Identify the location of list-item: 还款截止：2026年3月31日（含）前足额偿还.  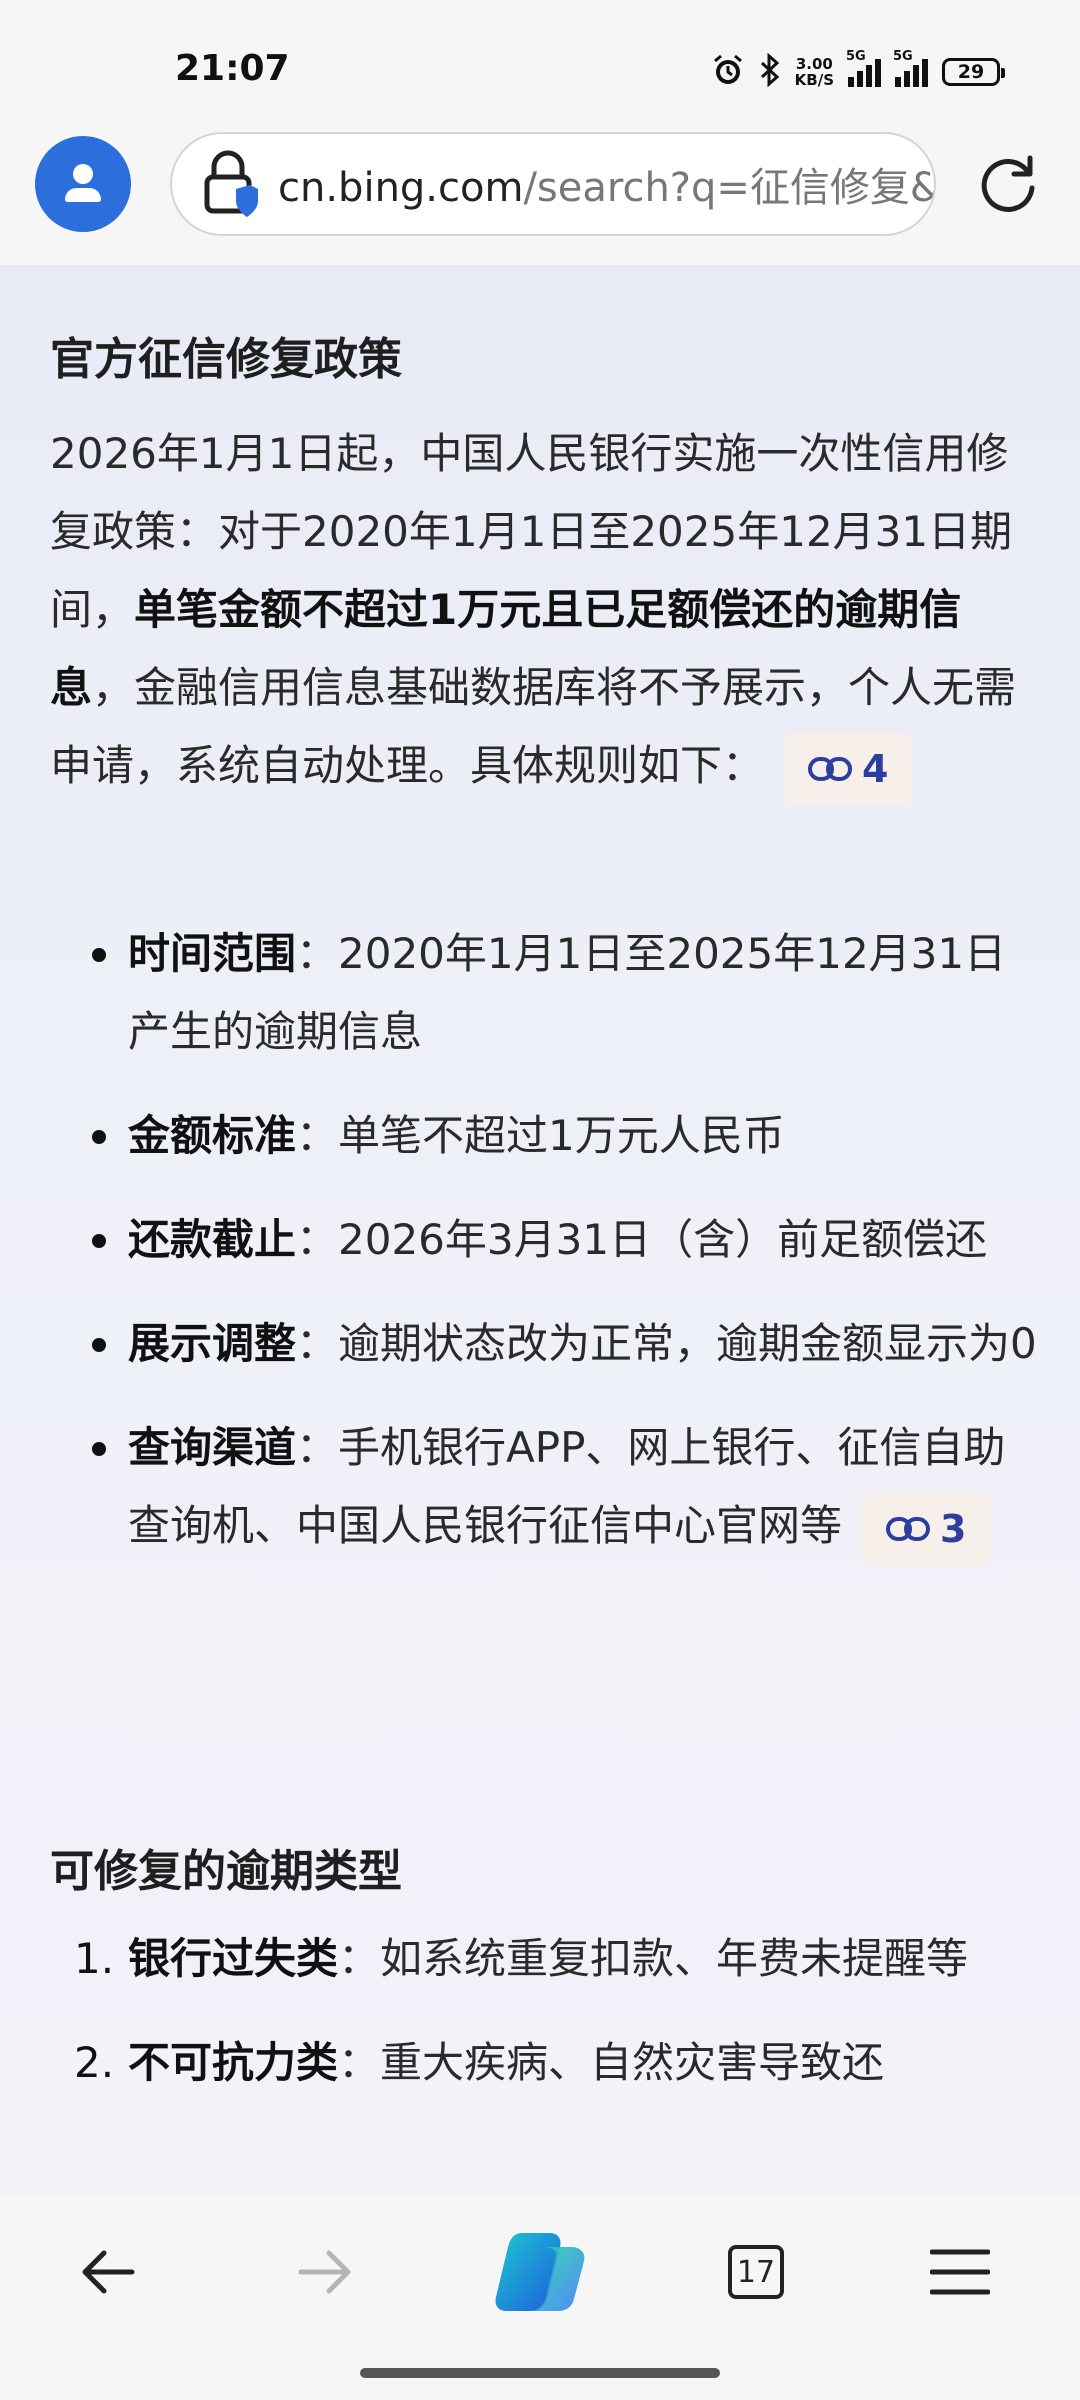
(545, 1240).